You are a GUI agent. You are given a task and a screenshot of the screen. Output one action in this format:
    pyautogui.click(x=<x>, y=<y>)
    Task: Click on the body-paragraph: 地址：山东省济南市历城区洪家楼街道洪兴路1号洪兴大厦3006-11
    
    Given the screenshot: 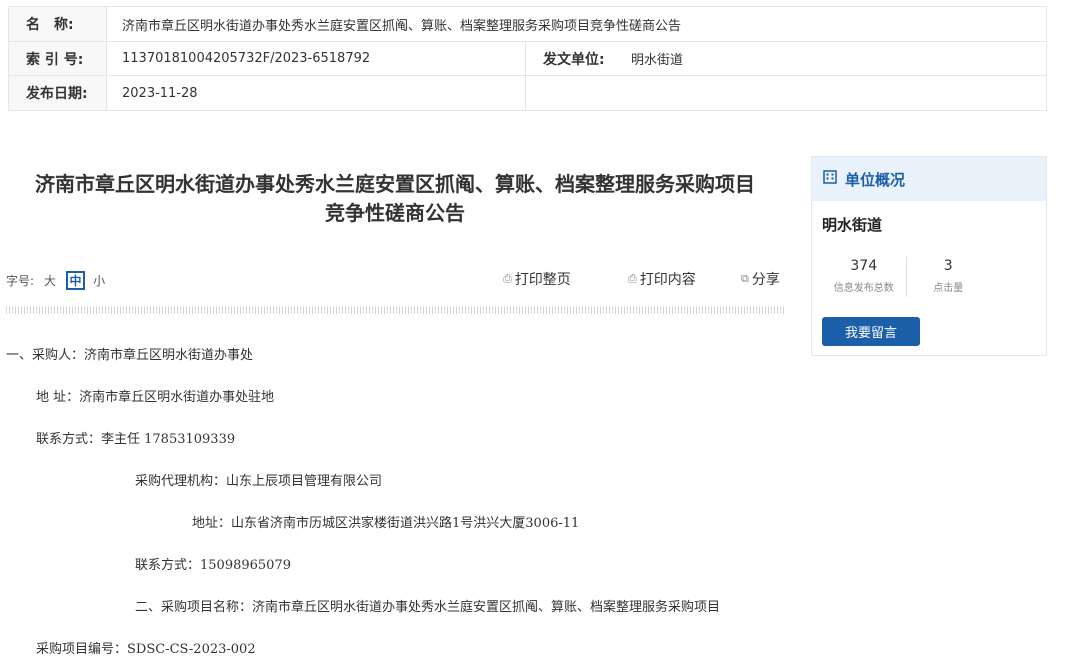 What is the action you would take?
    pyautogui.click(x=386, y=523)
    